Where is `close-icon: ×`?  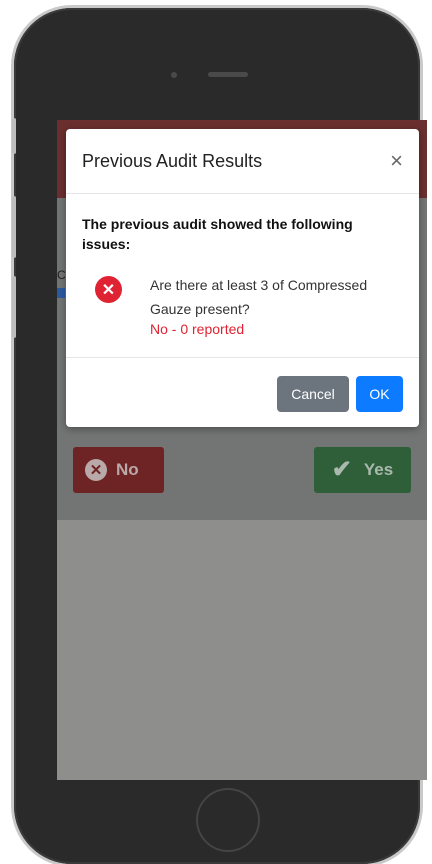
close-icon: × is located at coordinates (396, 161).